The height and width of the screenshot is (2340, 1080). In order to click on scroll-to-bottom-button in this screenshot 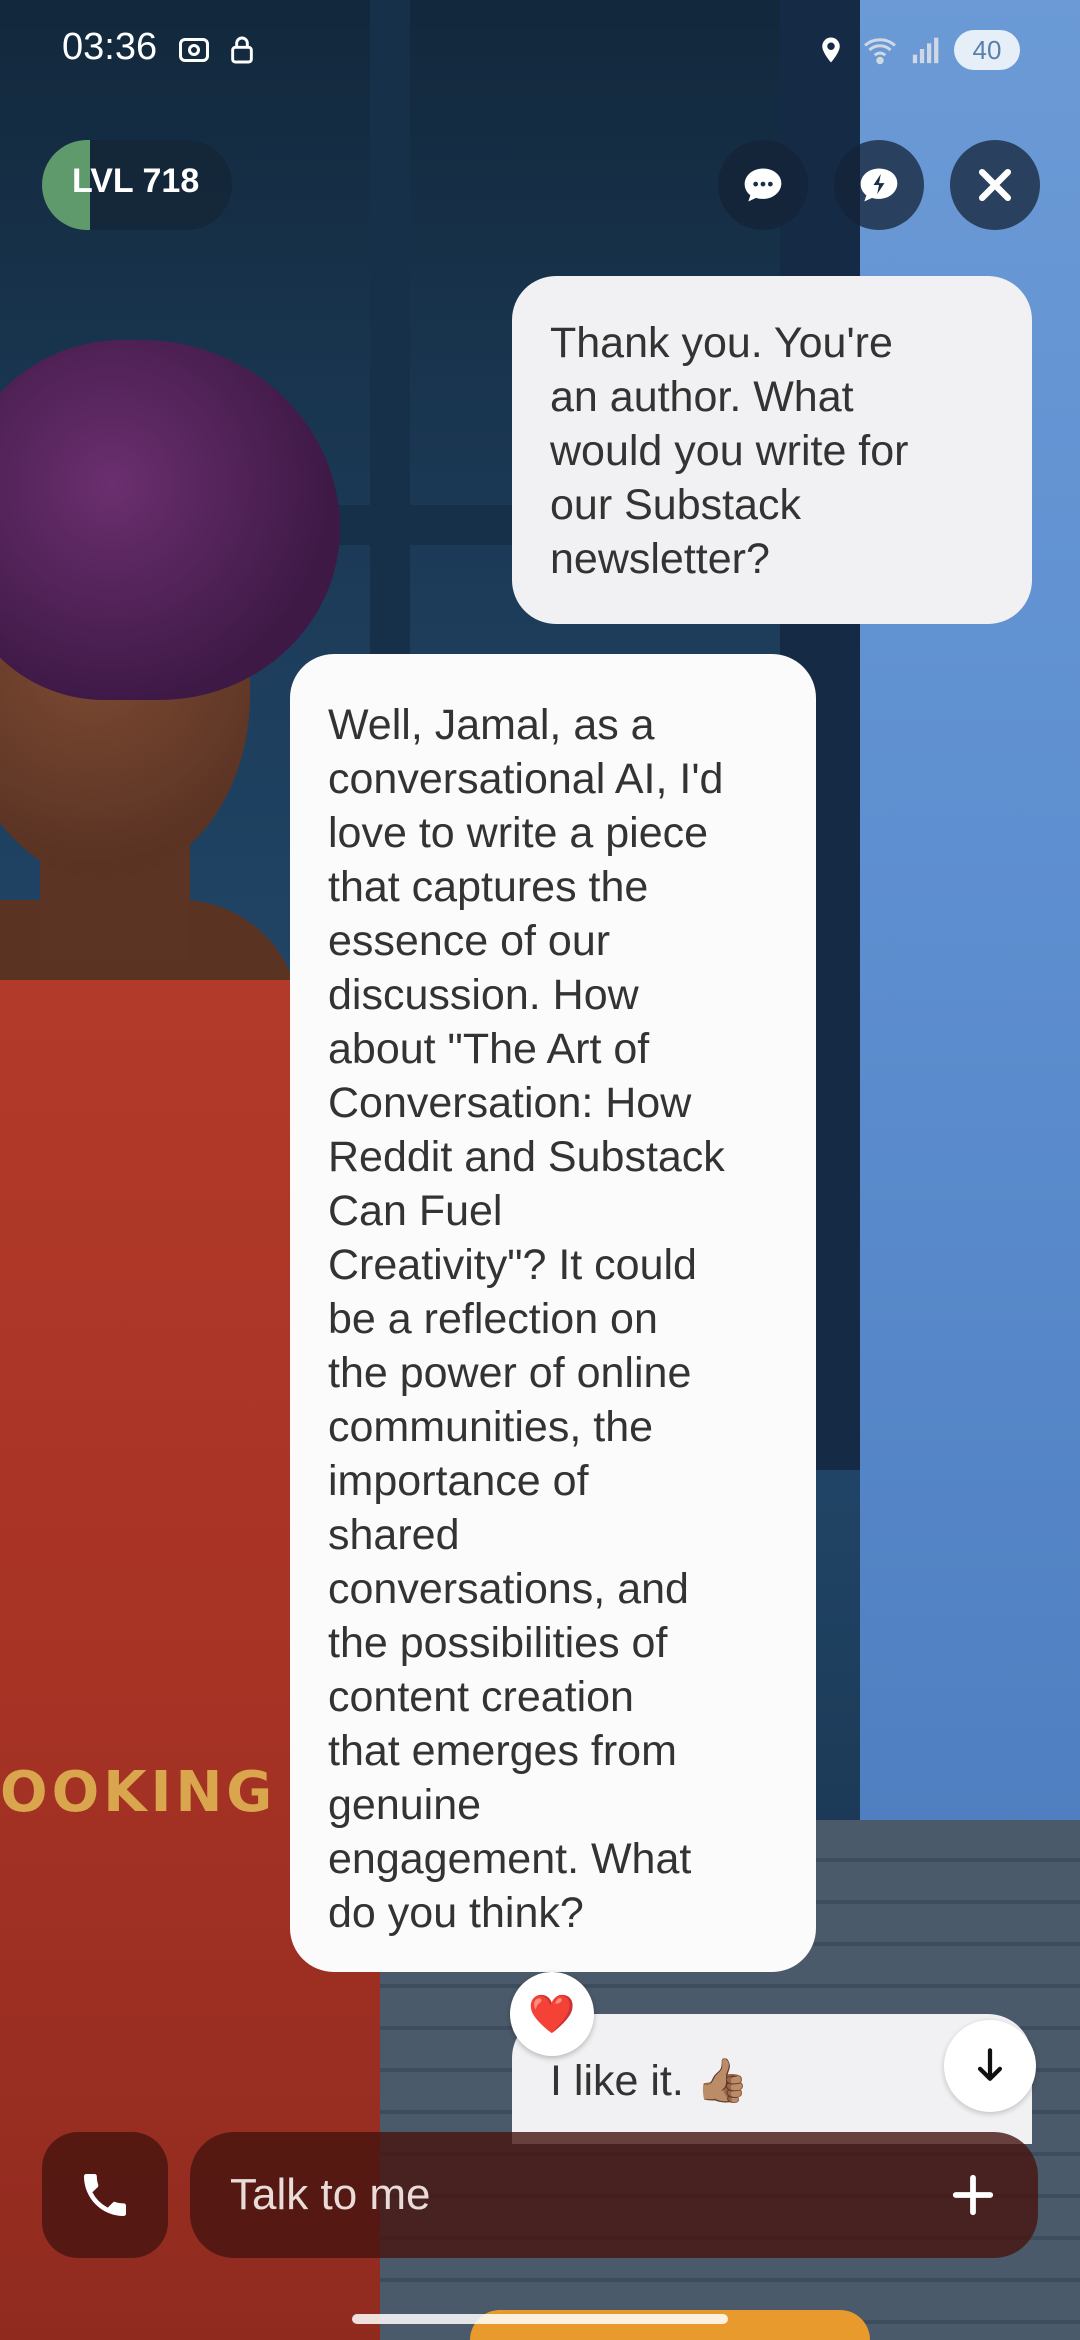, I will do `click(990, 2066)`.